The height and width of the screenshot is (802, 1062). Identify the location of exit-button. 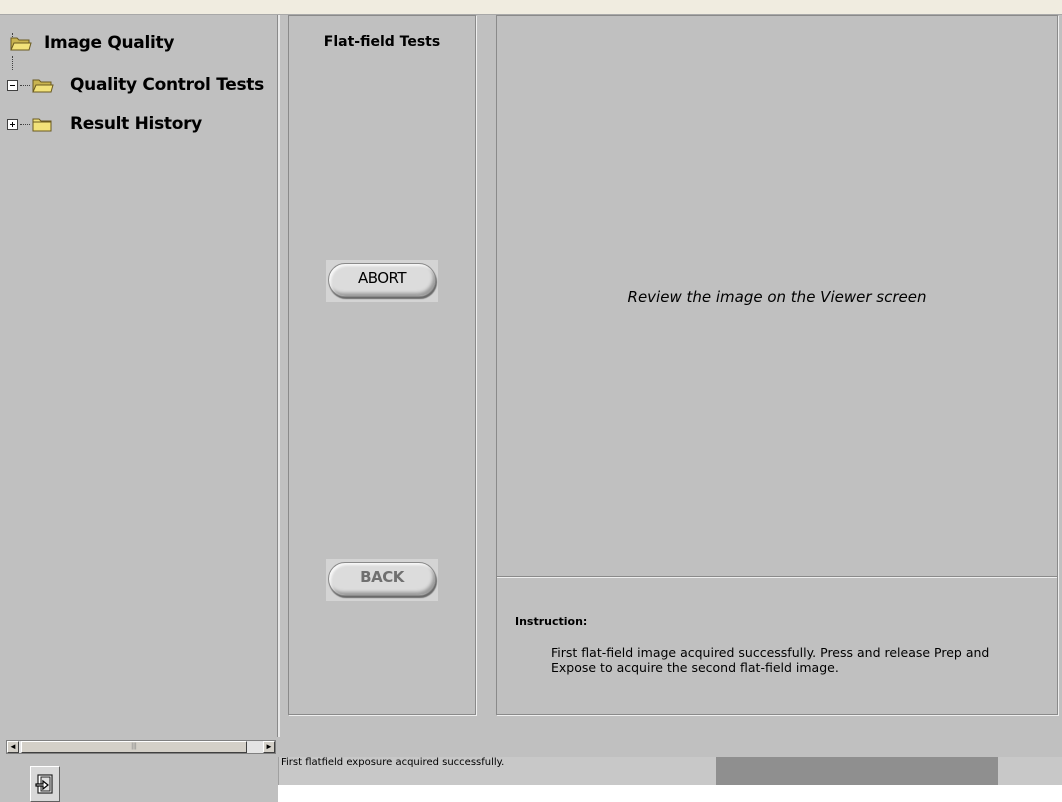
(45, 784).